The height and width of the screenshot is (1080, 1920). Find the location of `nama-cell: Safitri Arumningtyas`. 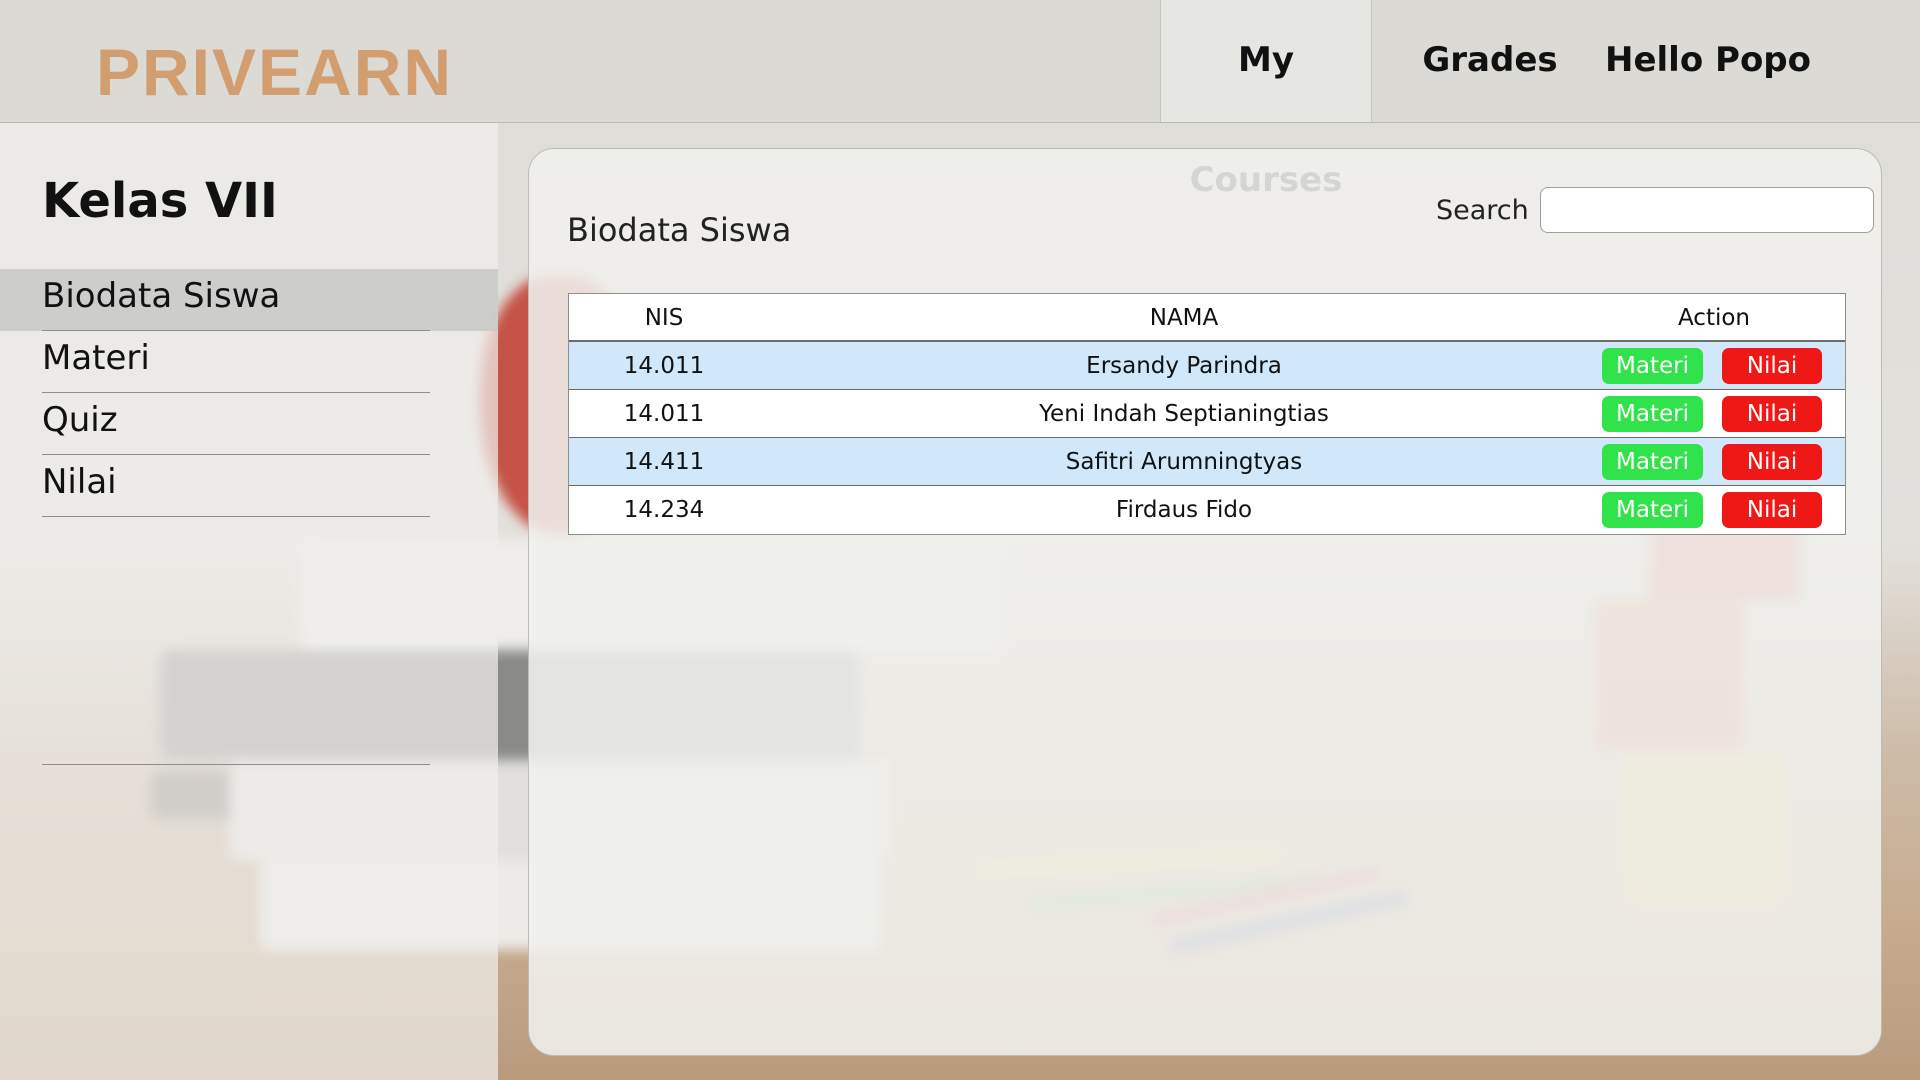

nama-cell: Safitri Arumningtyas is located at coordinates (1184, 462).